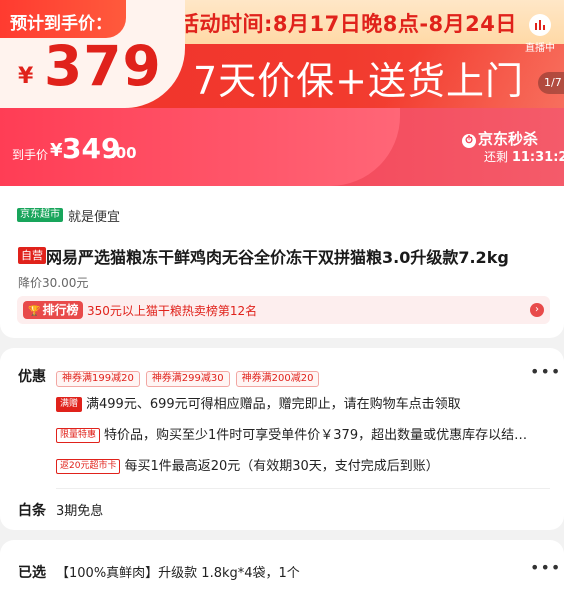 Image resolution: width=564 pixels, height=601 pixels. I want to click on baitiao-value: 3期免息, so click(79, 509).